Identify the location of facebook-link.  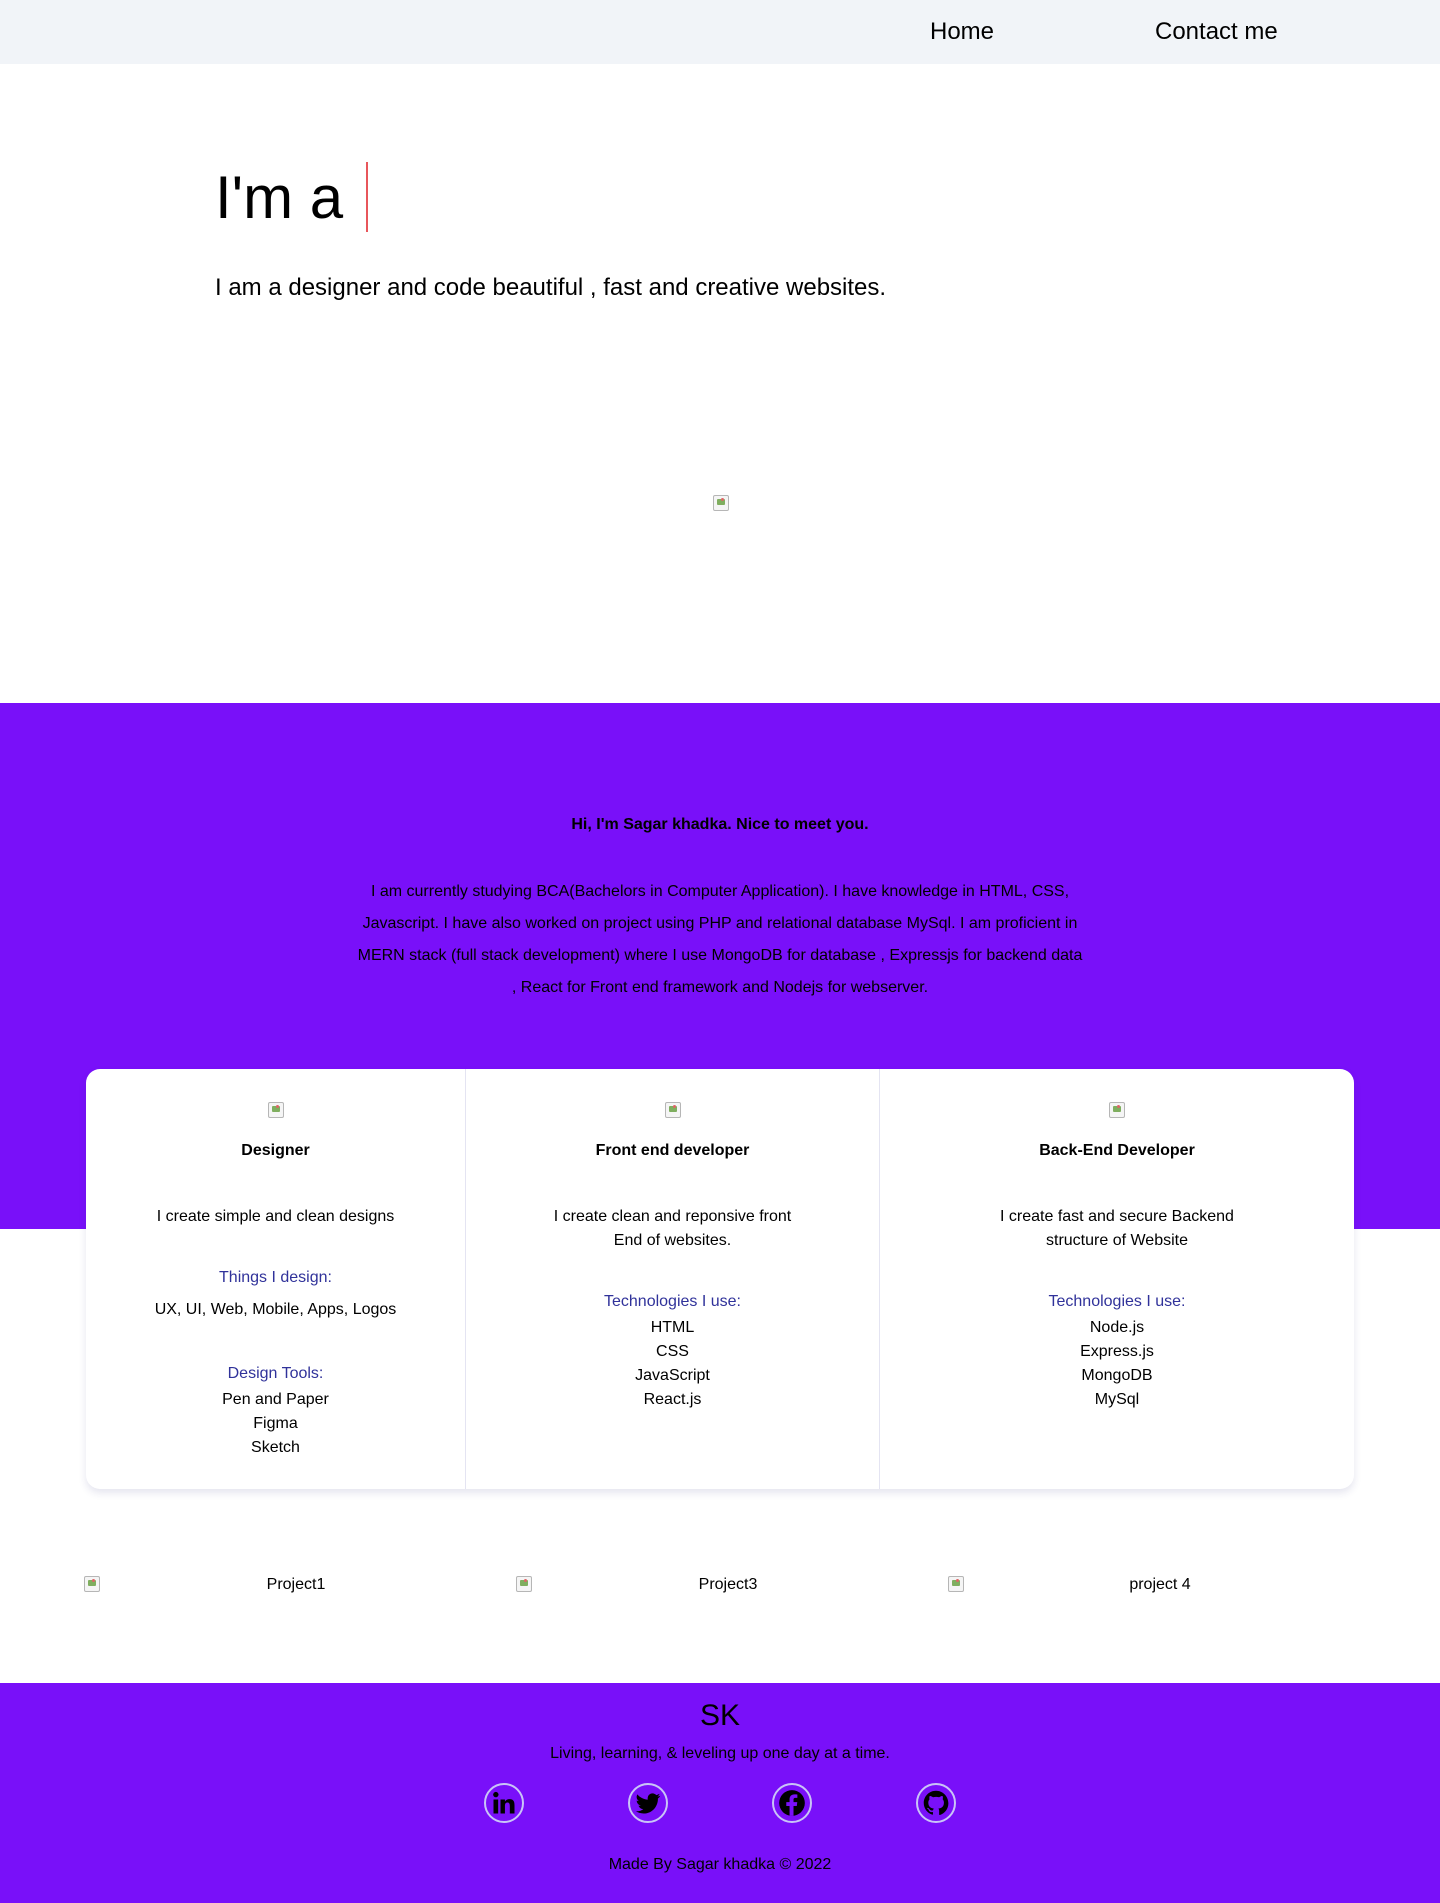
(792, 1803).